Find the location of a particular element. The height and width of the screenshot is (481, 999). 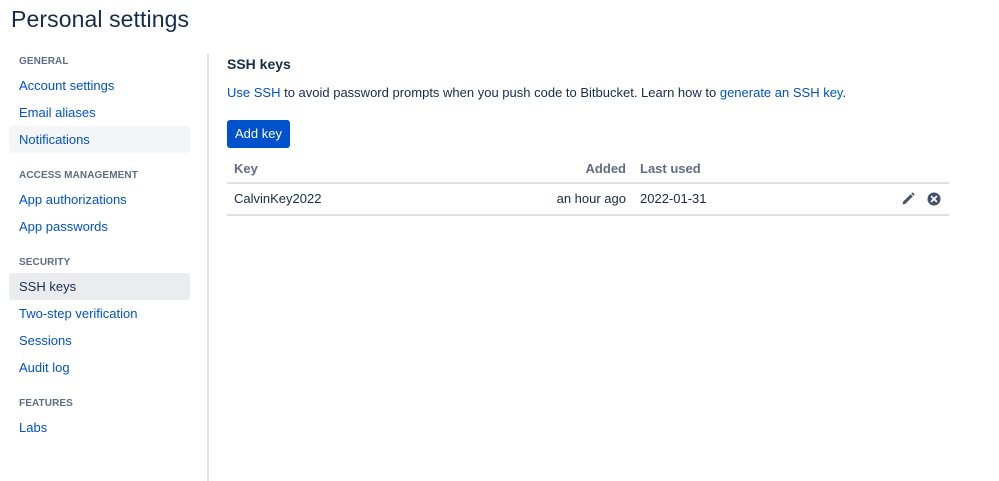

sidebar-item-ssh-keys: SSH keys is located at coordinates (99, 286).